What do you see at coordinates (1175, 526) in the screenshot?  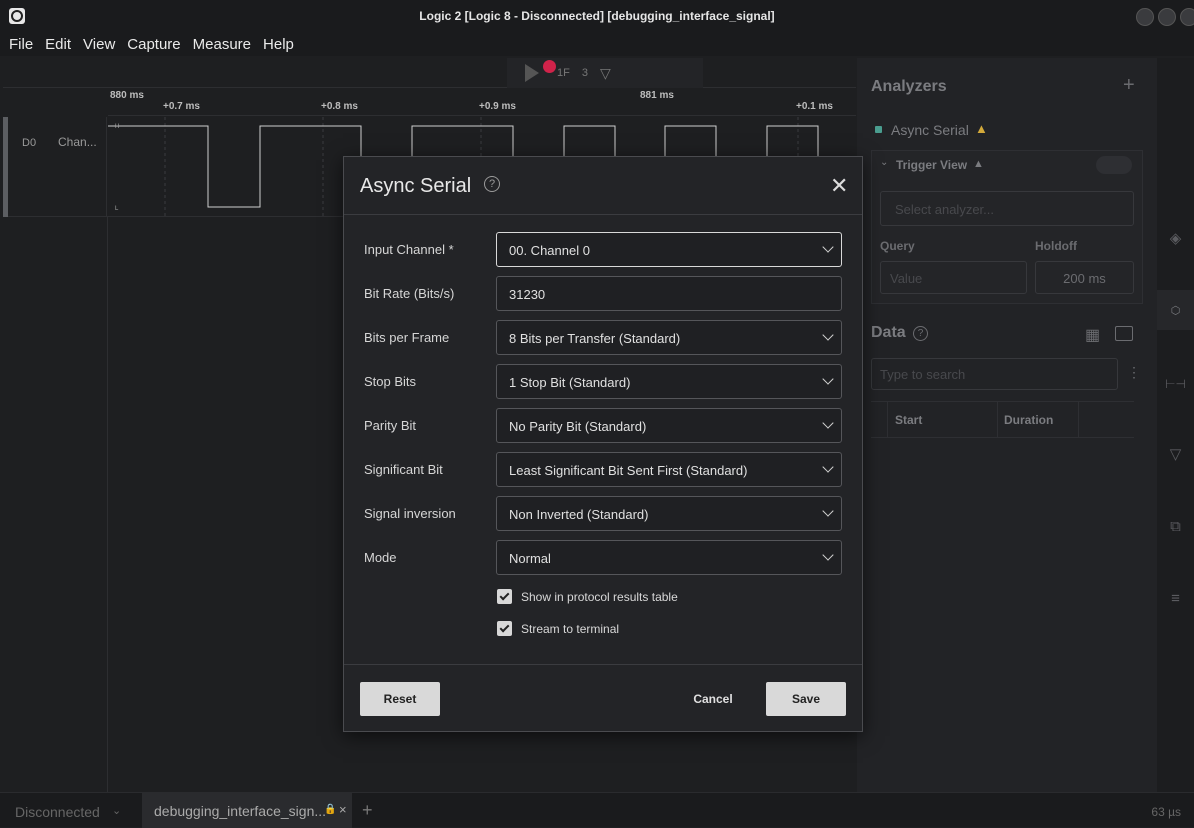 I see `extensions-tab-icon: ⧉` at bounding box center [1175, 526].